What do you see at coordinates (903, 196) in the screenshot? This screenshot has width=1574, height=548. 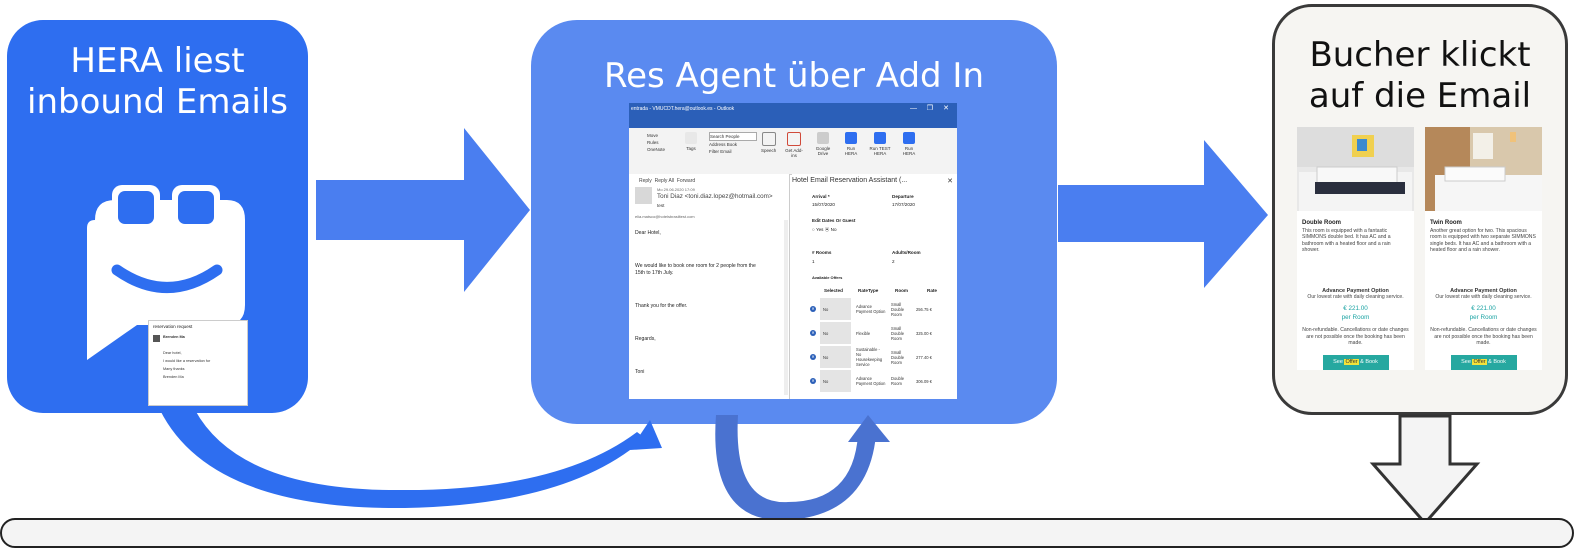 I see `departure-label: Departure` at bounding box center [903, 196].